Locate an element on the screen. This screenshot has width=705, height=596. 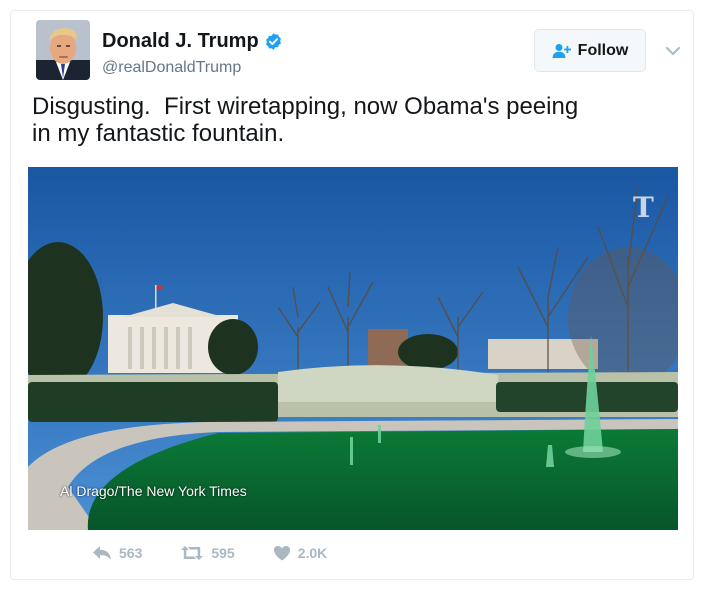
author-row: Donald J. Trump is located at coordinates (192, 41).